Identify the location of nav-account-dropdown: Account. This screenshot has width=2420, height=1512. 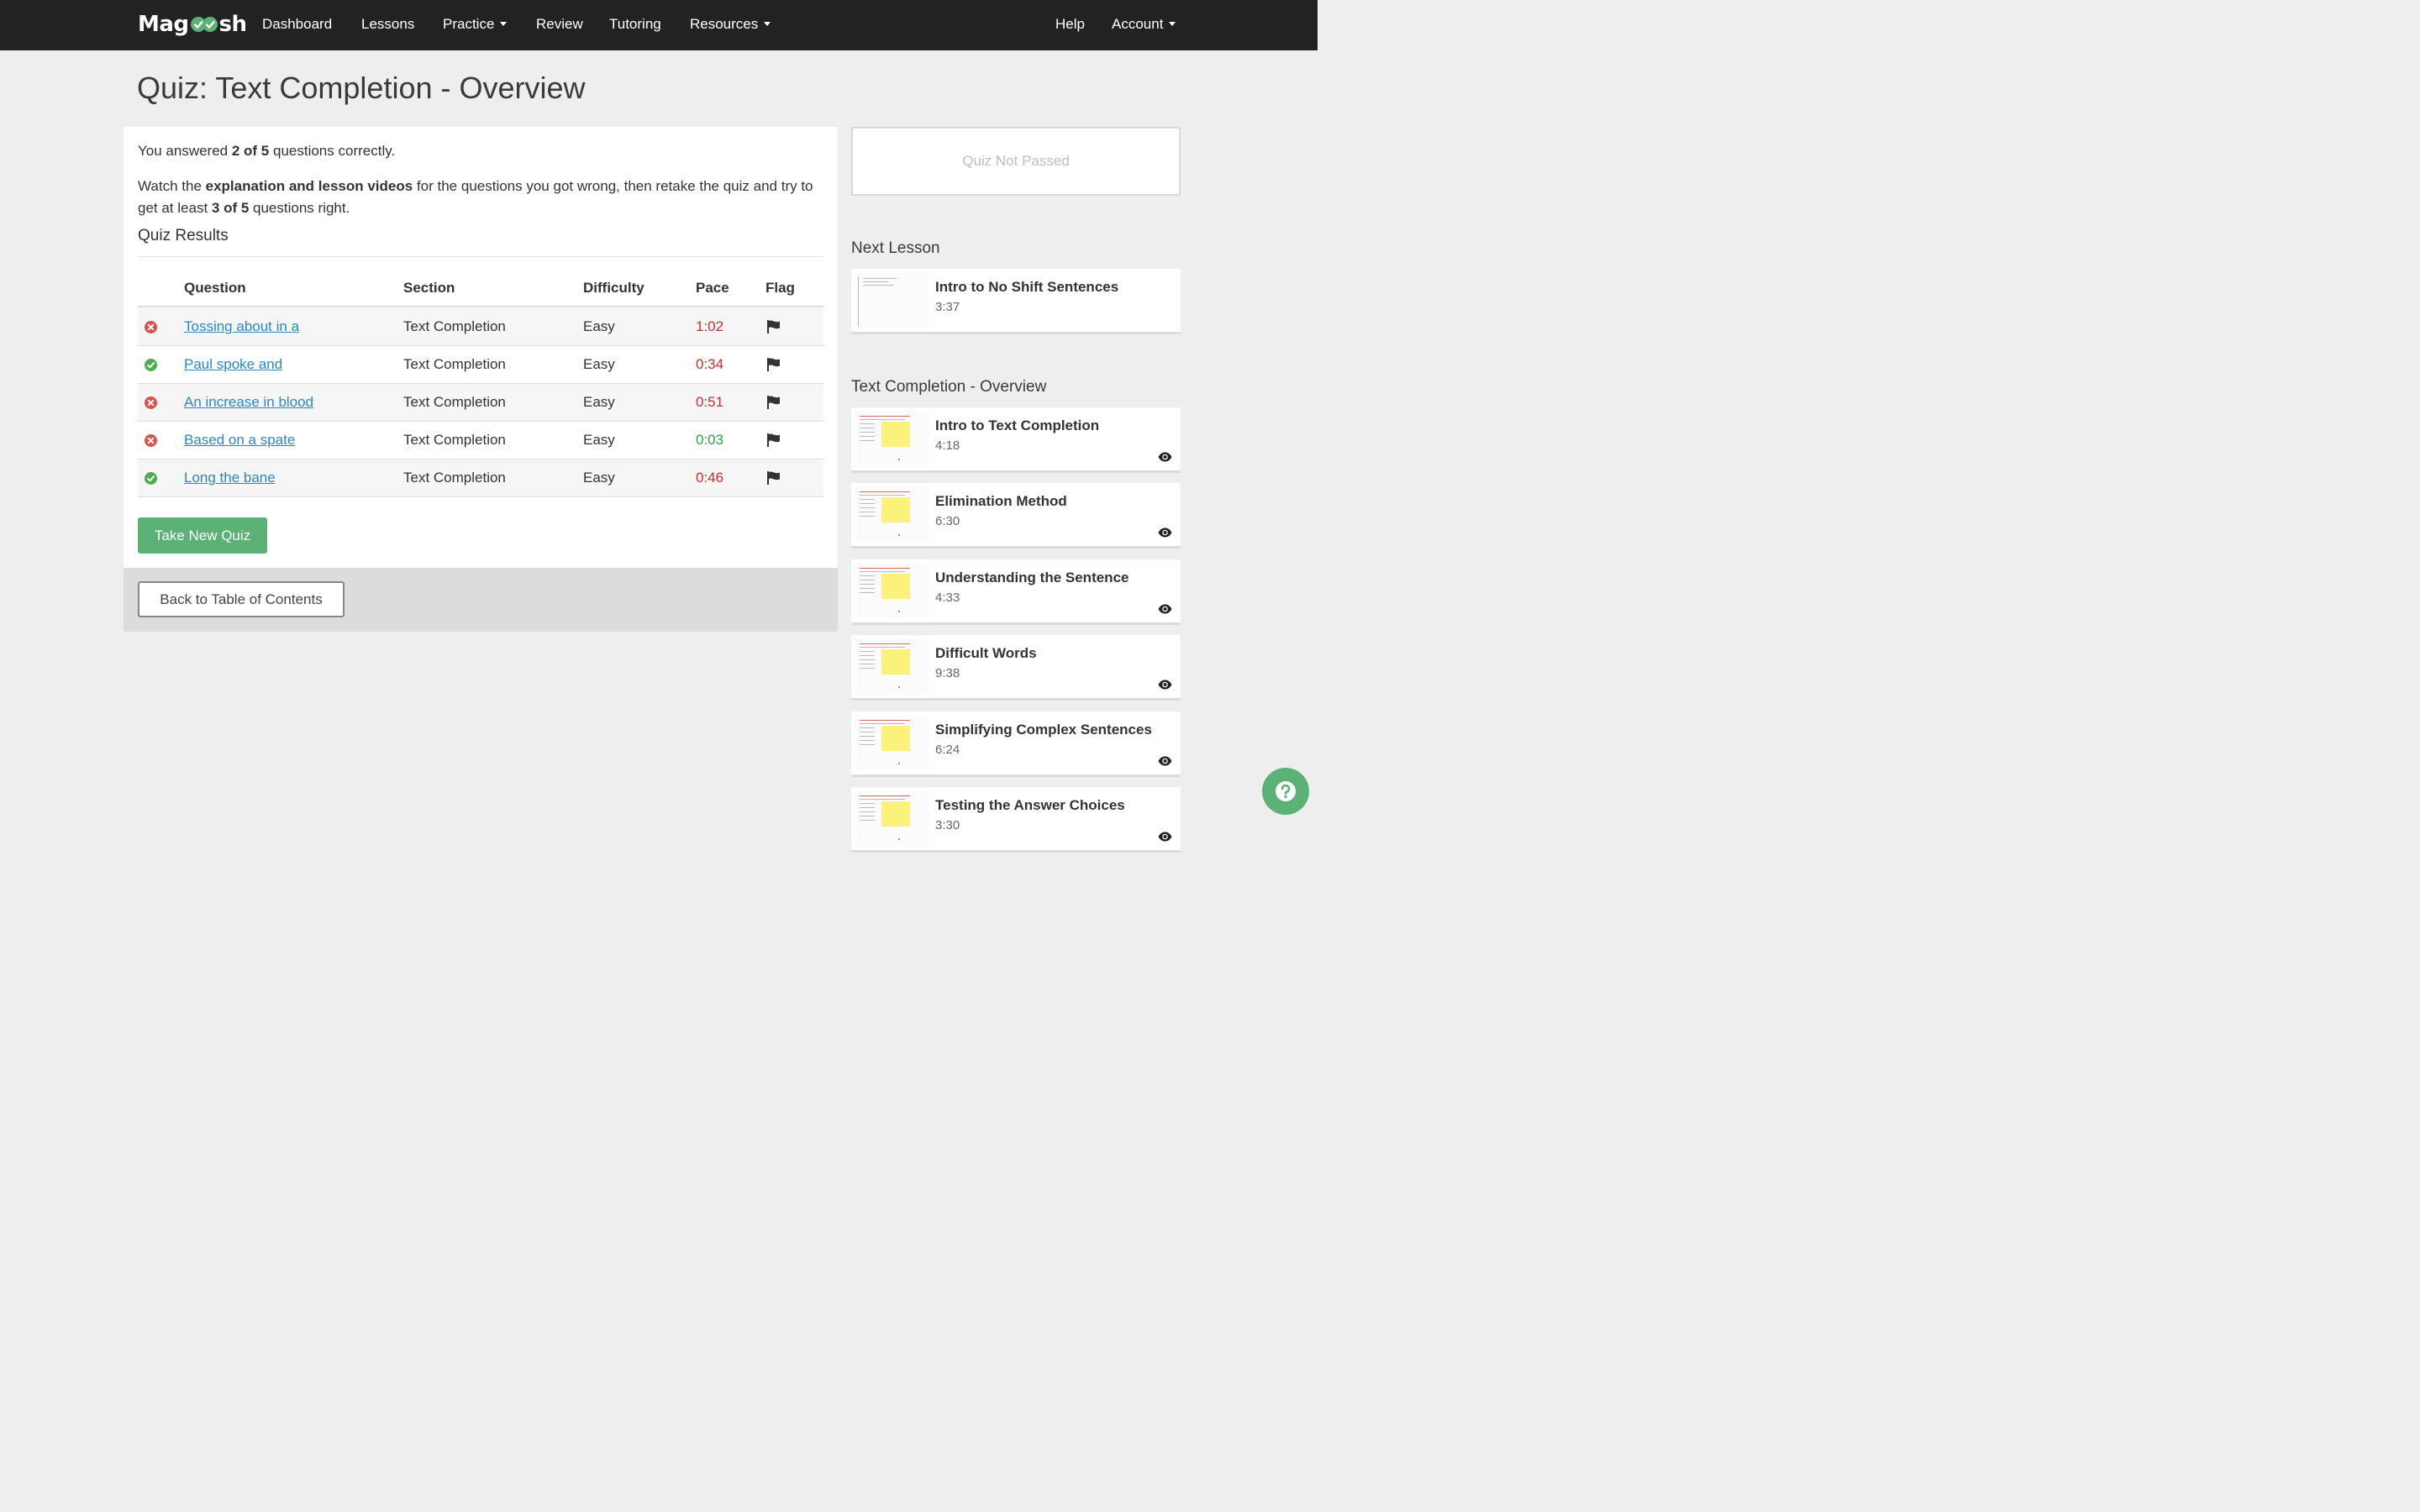
(1144, 25).